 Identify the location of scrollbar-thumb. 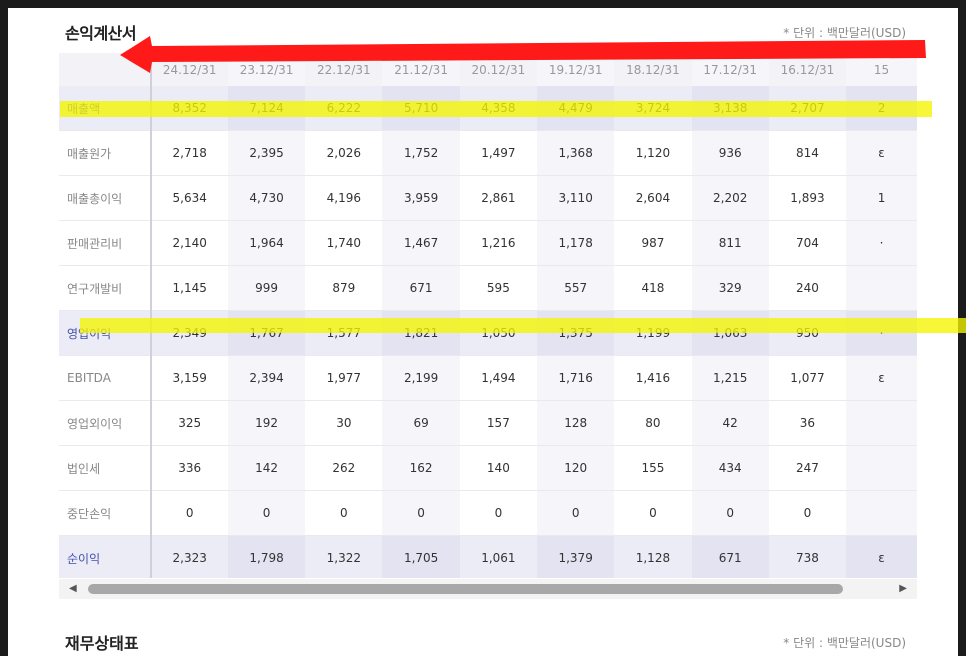
(465, 589).